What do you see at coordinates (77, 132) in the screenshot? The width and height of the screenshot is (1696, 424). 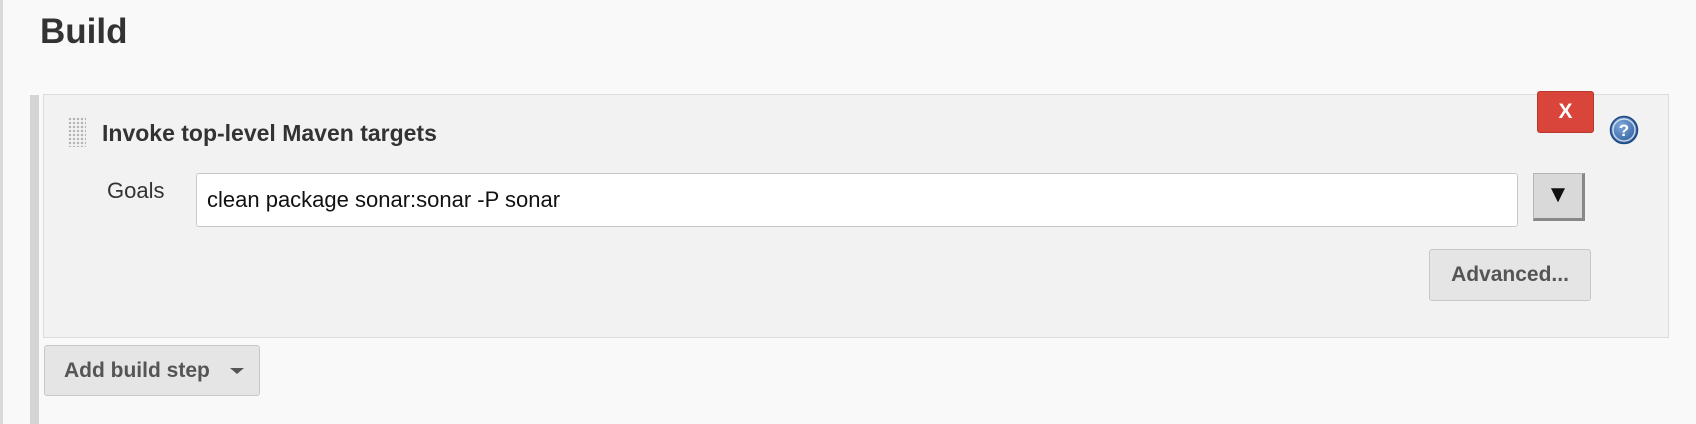 I see `drag-handle-icon` at bounding box center [77, 132].